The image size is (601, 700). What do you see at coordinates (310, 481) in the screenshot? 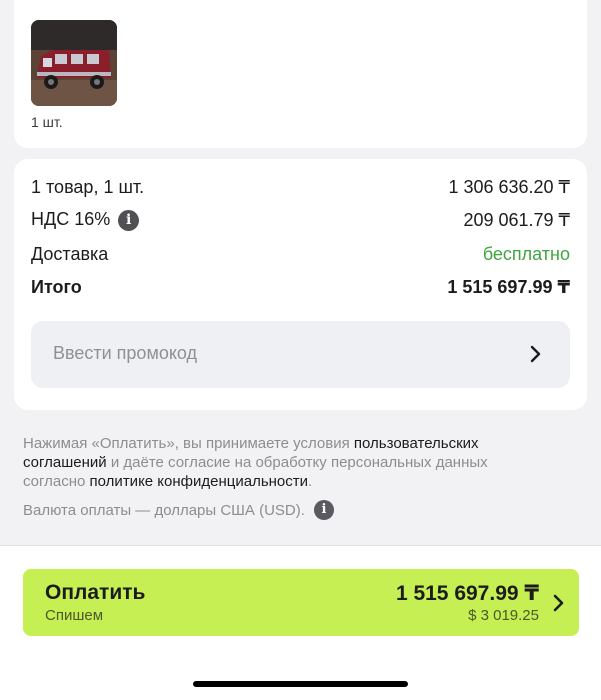
I see `legal-part3: .` at bounding box center [310, 481].